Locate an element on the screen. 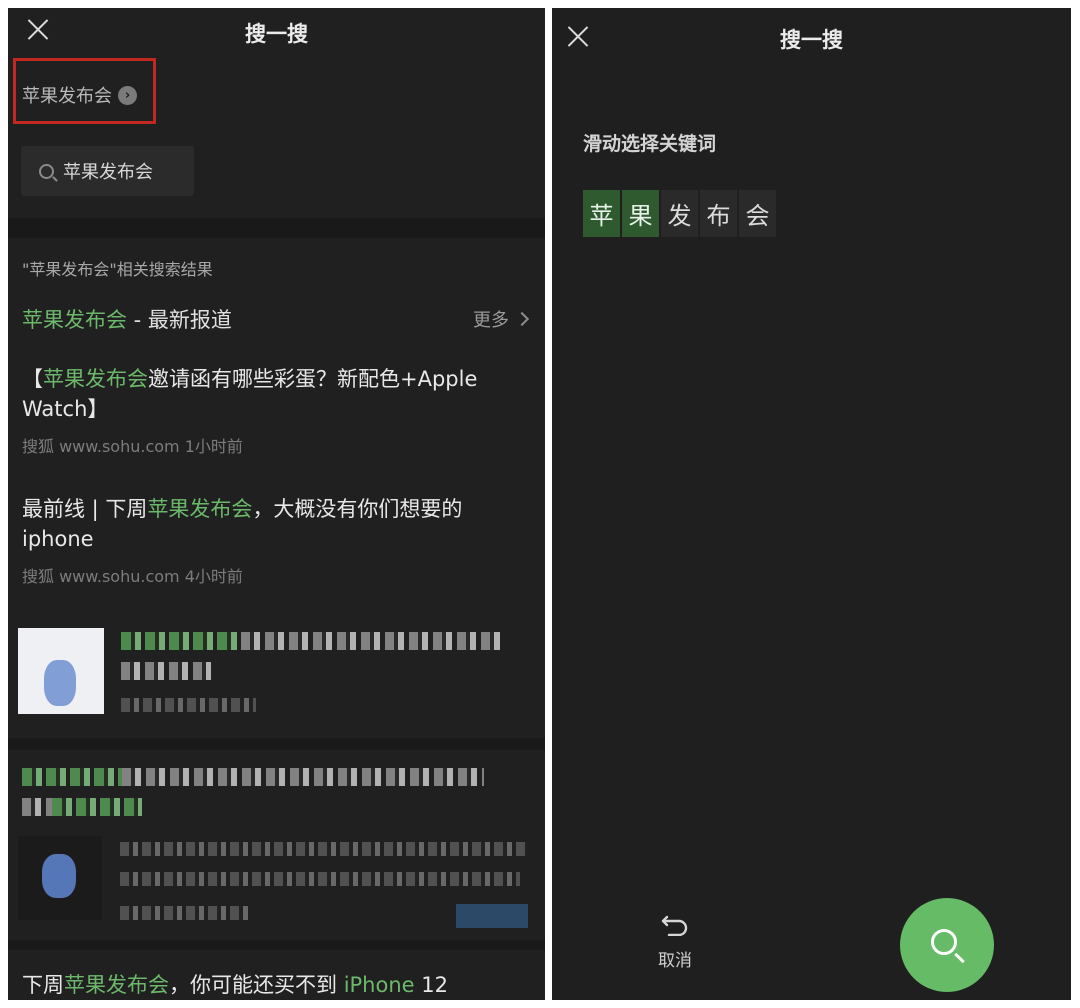  search-button is located at coordinates (947, 945).